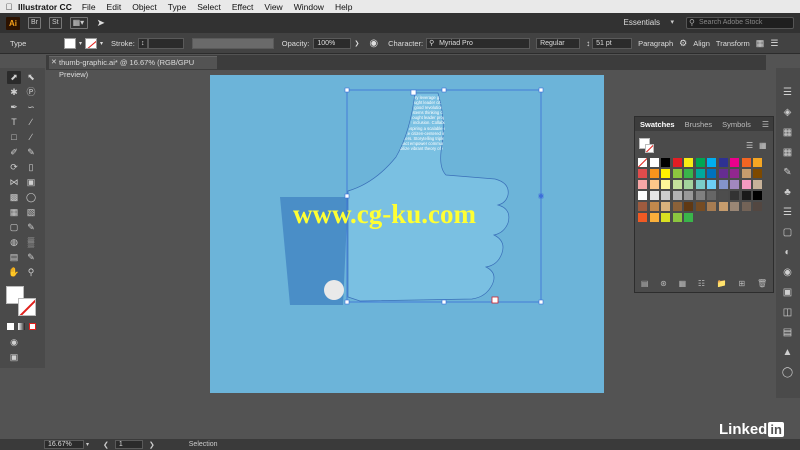  What do you see at coordinates (787, 112) in the screenshot?
I see `color-panel-icon: ◈` at bounding box center [787, 112].